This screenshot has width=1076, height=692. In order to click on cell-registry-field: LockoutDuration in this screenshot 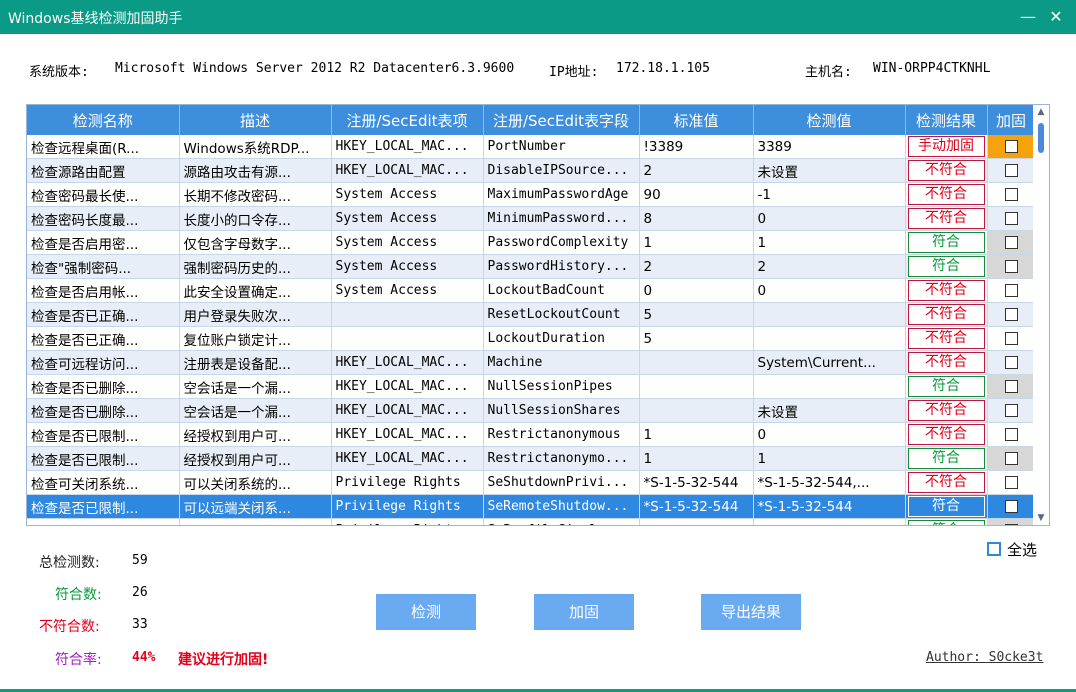, I will do `click(561, 338)`.